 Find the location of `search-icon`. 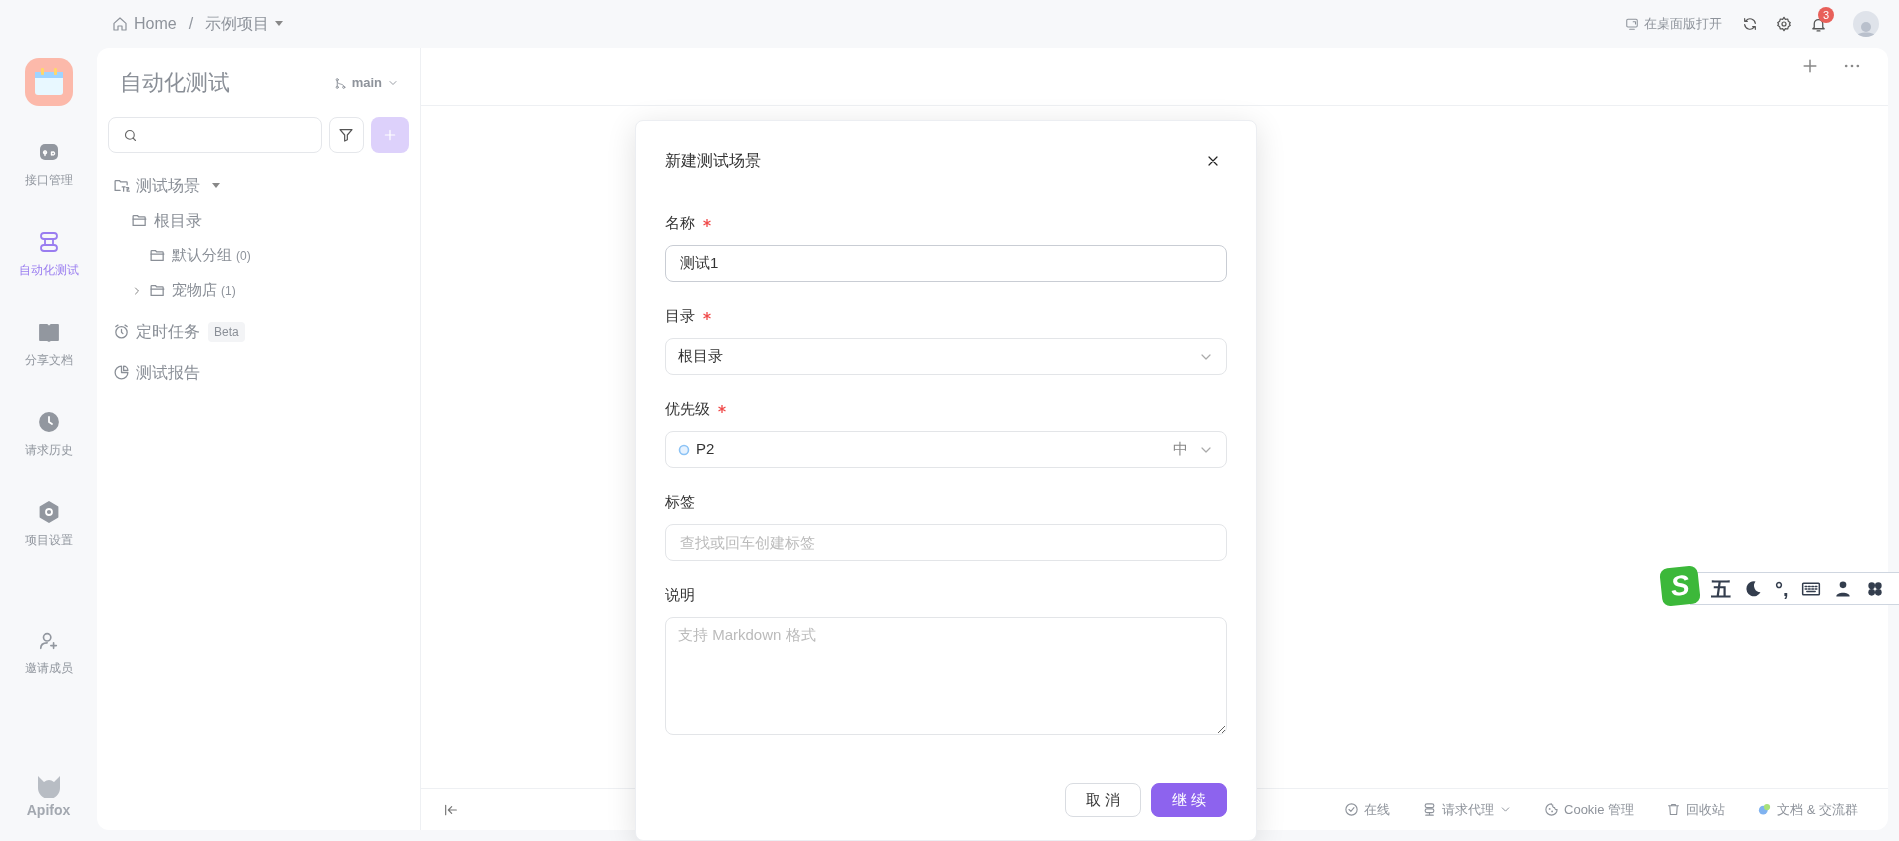

search-icon is located at coordinates (130, 135).